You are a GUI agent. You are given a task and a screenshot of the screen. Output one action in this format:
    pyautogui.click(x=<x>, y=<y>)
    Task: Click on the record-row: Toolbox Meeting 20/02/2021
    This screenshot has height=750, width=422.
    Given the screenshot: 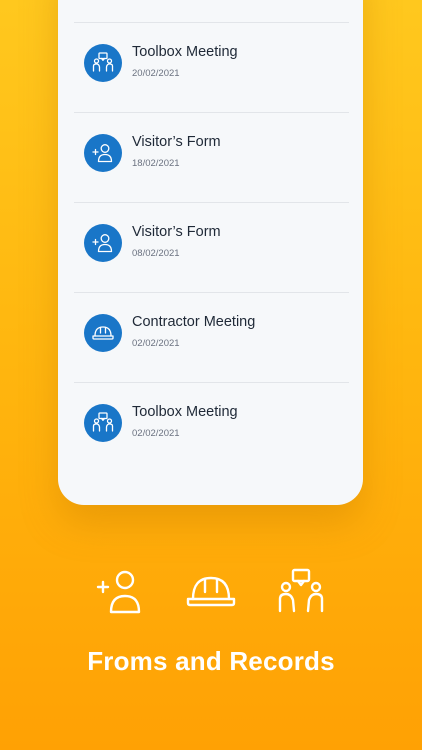 What is the action you would take?
    pyautogui.click(x=211, y=68)
    